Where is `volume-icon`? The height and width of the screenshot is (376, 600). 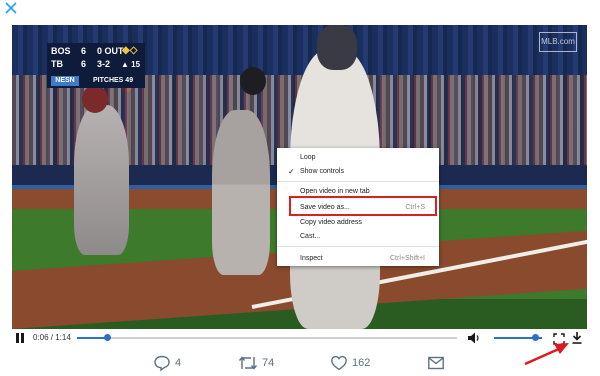
volume-icon is located at coordinates (473, 338).